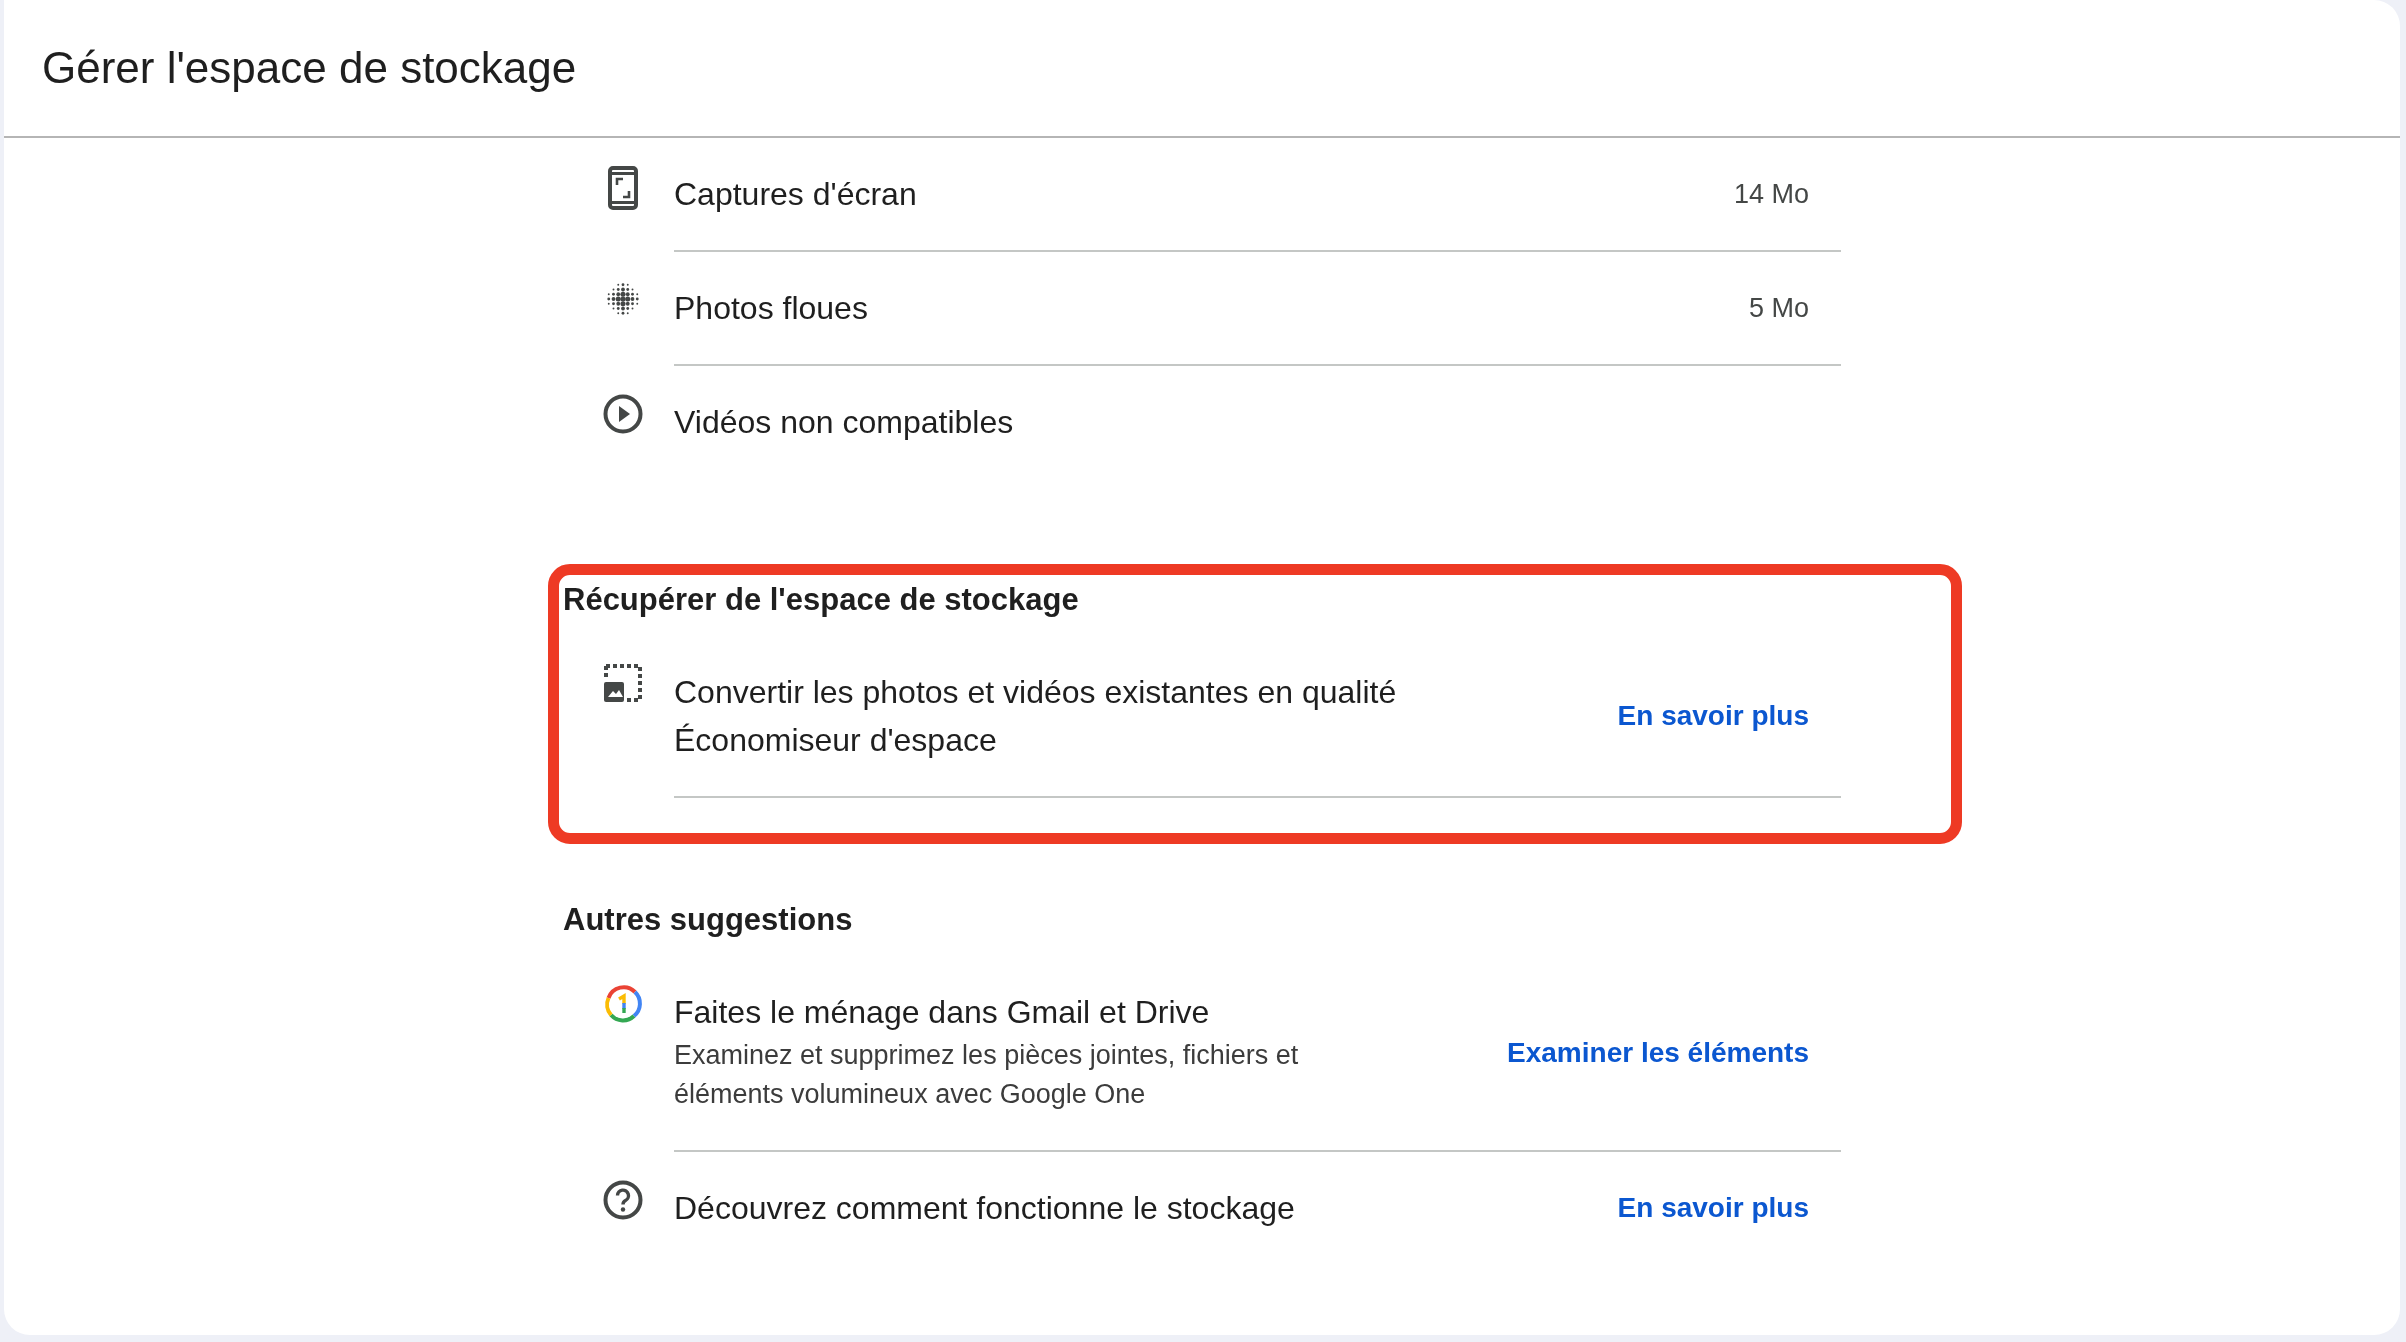 This screenshot has height=1342, width=2406. I want to click on item-title: Vidéos non compatibles, so click(844, 422).